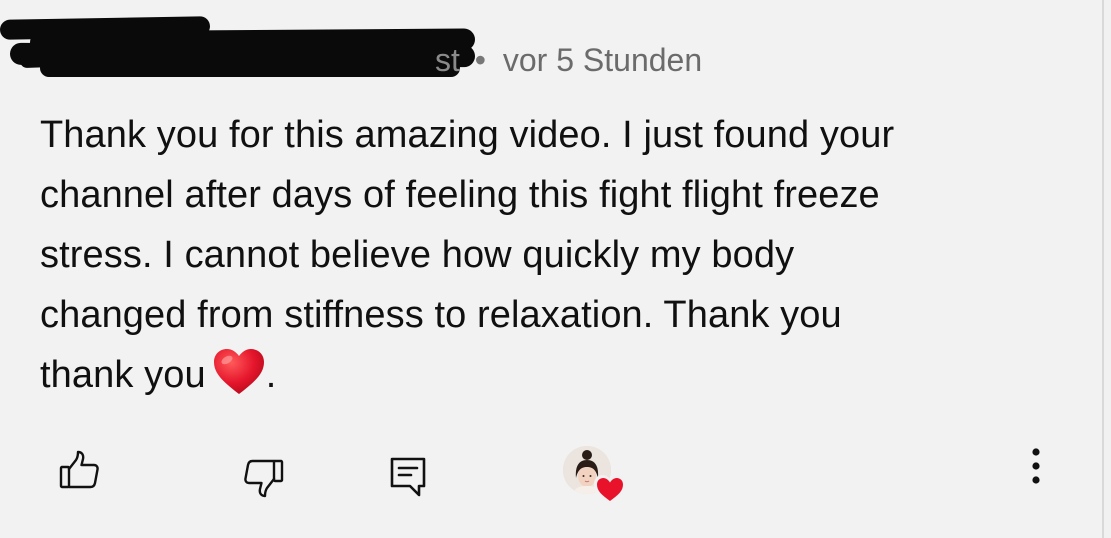 This screenshot has width=1111, height=538. I want to click on creator-heart-icon, so click(610, 490).